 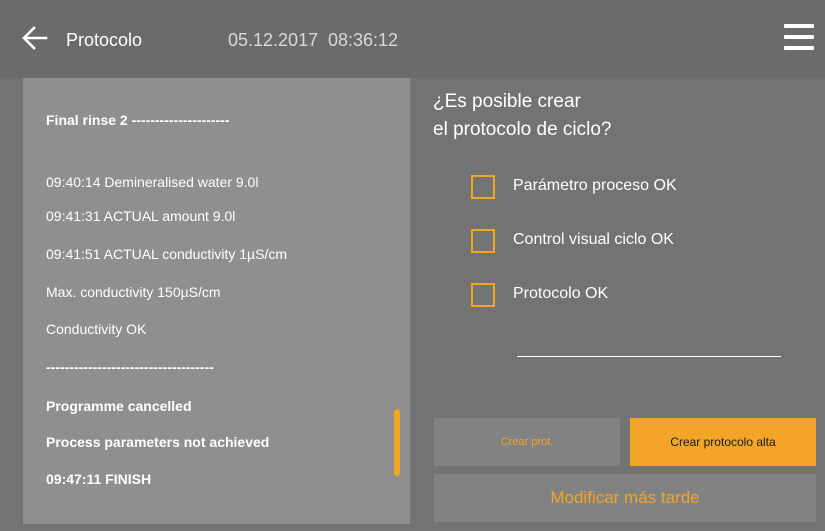 What do you see at coordinates (522, 129) in the screenshot?
I see `question-line-2: el protocolo de ciclo?` at bounding box center [522, 129].